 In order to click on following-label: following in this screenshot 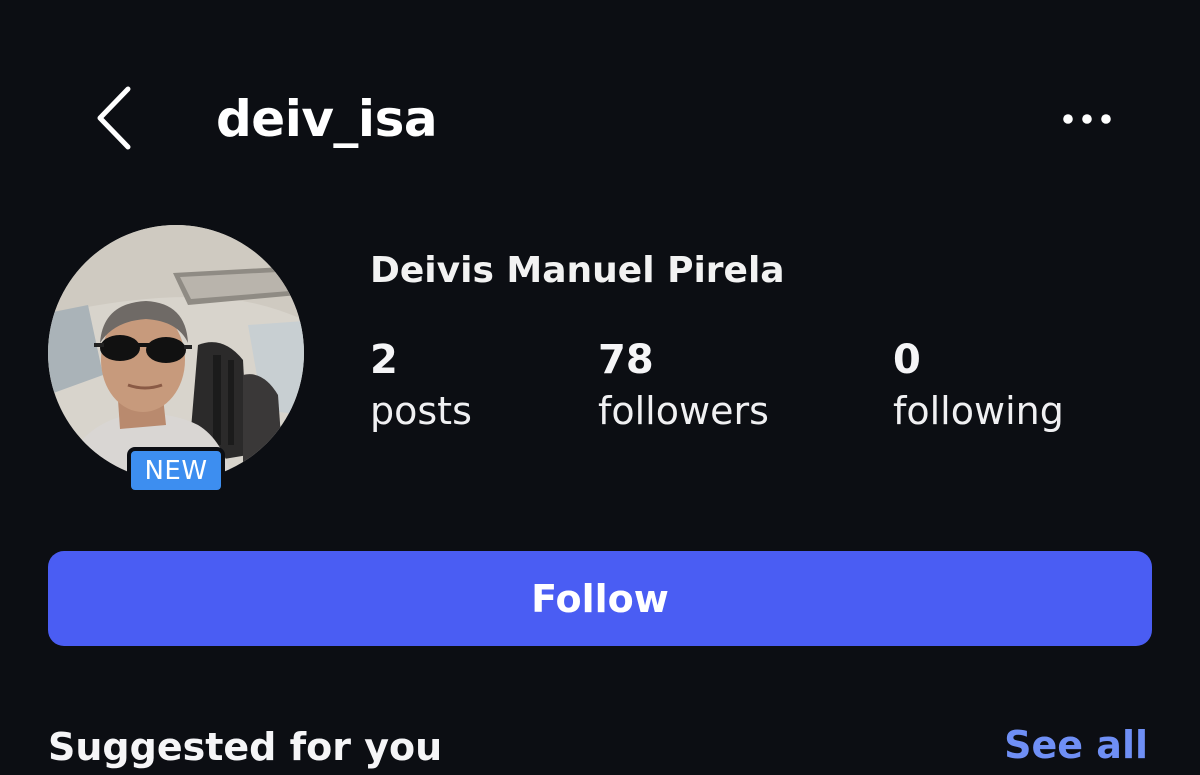, I will do `click(978, 411)`.